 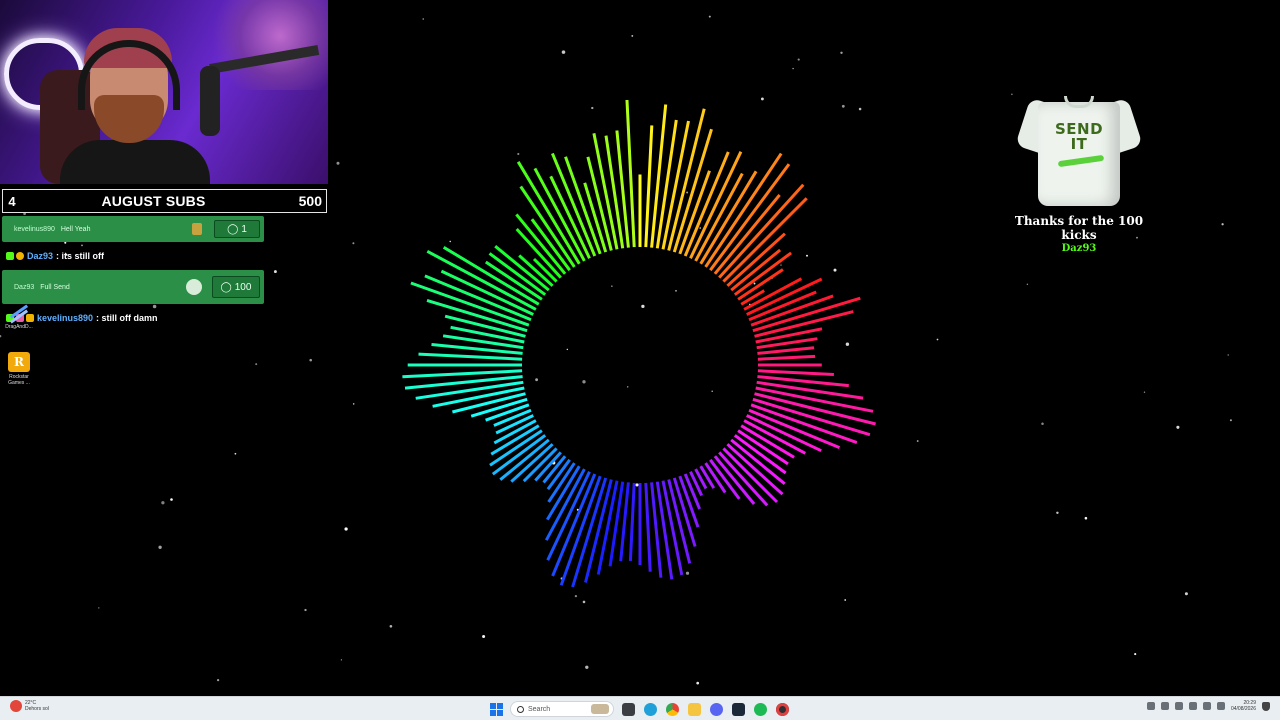 I want to click on chat-text: : still off damn, so click(x=127, y=318).